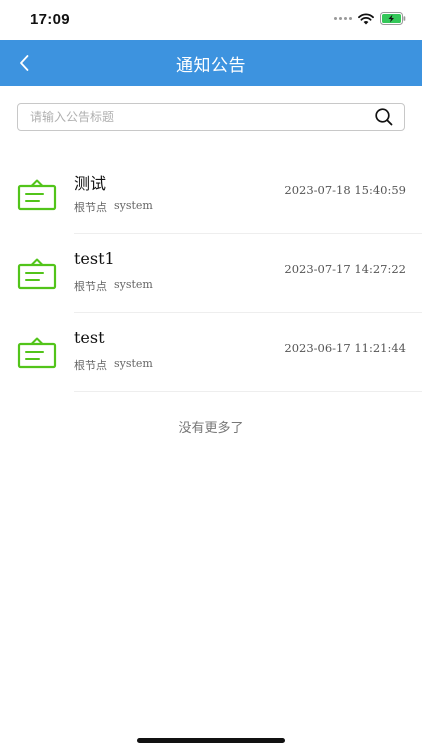 This screenshot has width=422, height=750. Describe the element at coordinates (345, 348) in the screenshot. I see `notice-date: 2023-06-17 11:21:44` at that location.